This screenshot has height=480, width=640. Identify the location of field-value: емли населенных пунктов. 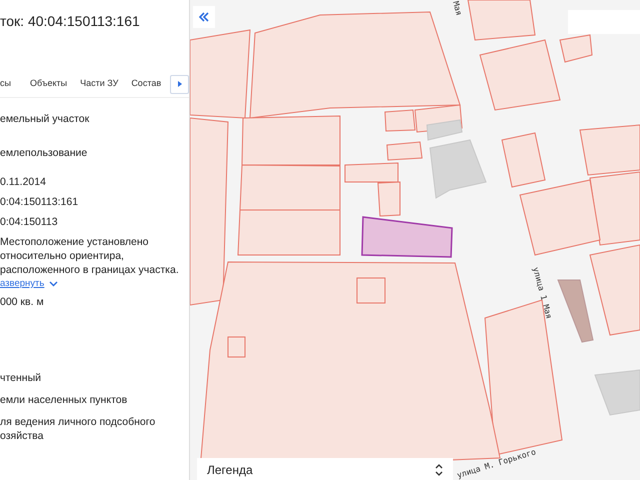
(64, 400).